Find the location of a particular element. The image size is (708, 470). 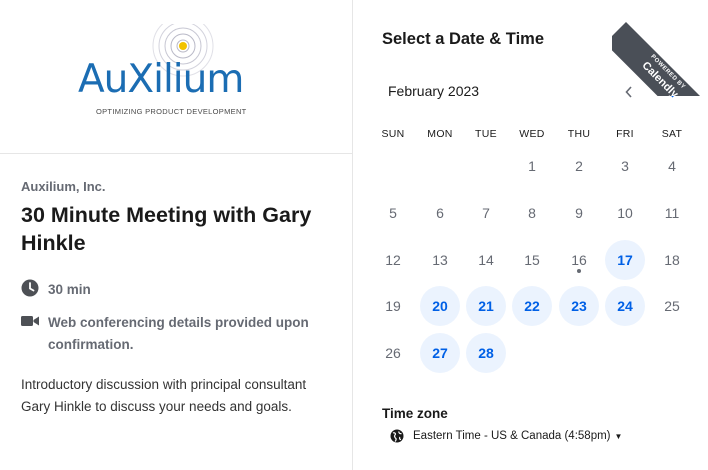

duration-text: 30 min is located at coordinates (69, 289).